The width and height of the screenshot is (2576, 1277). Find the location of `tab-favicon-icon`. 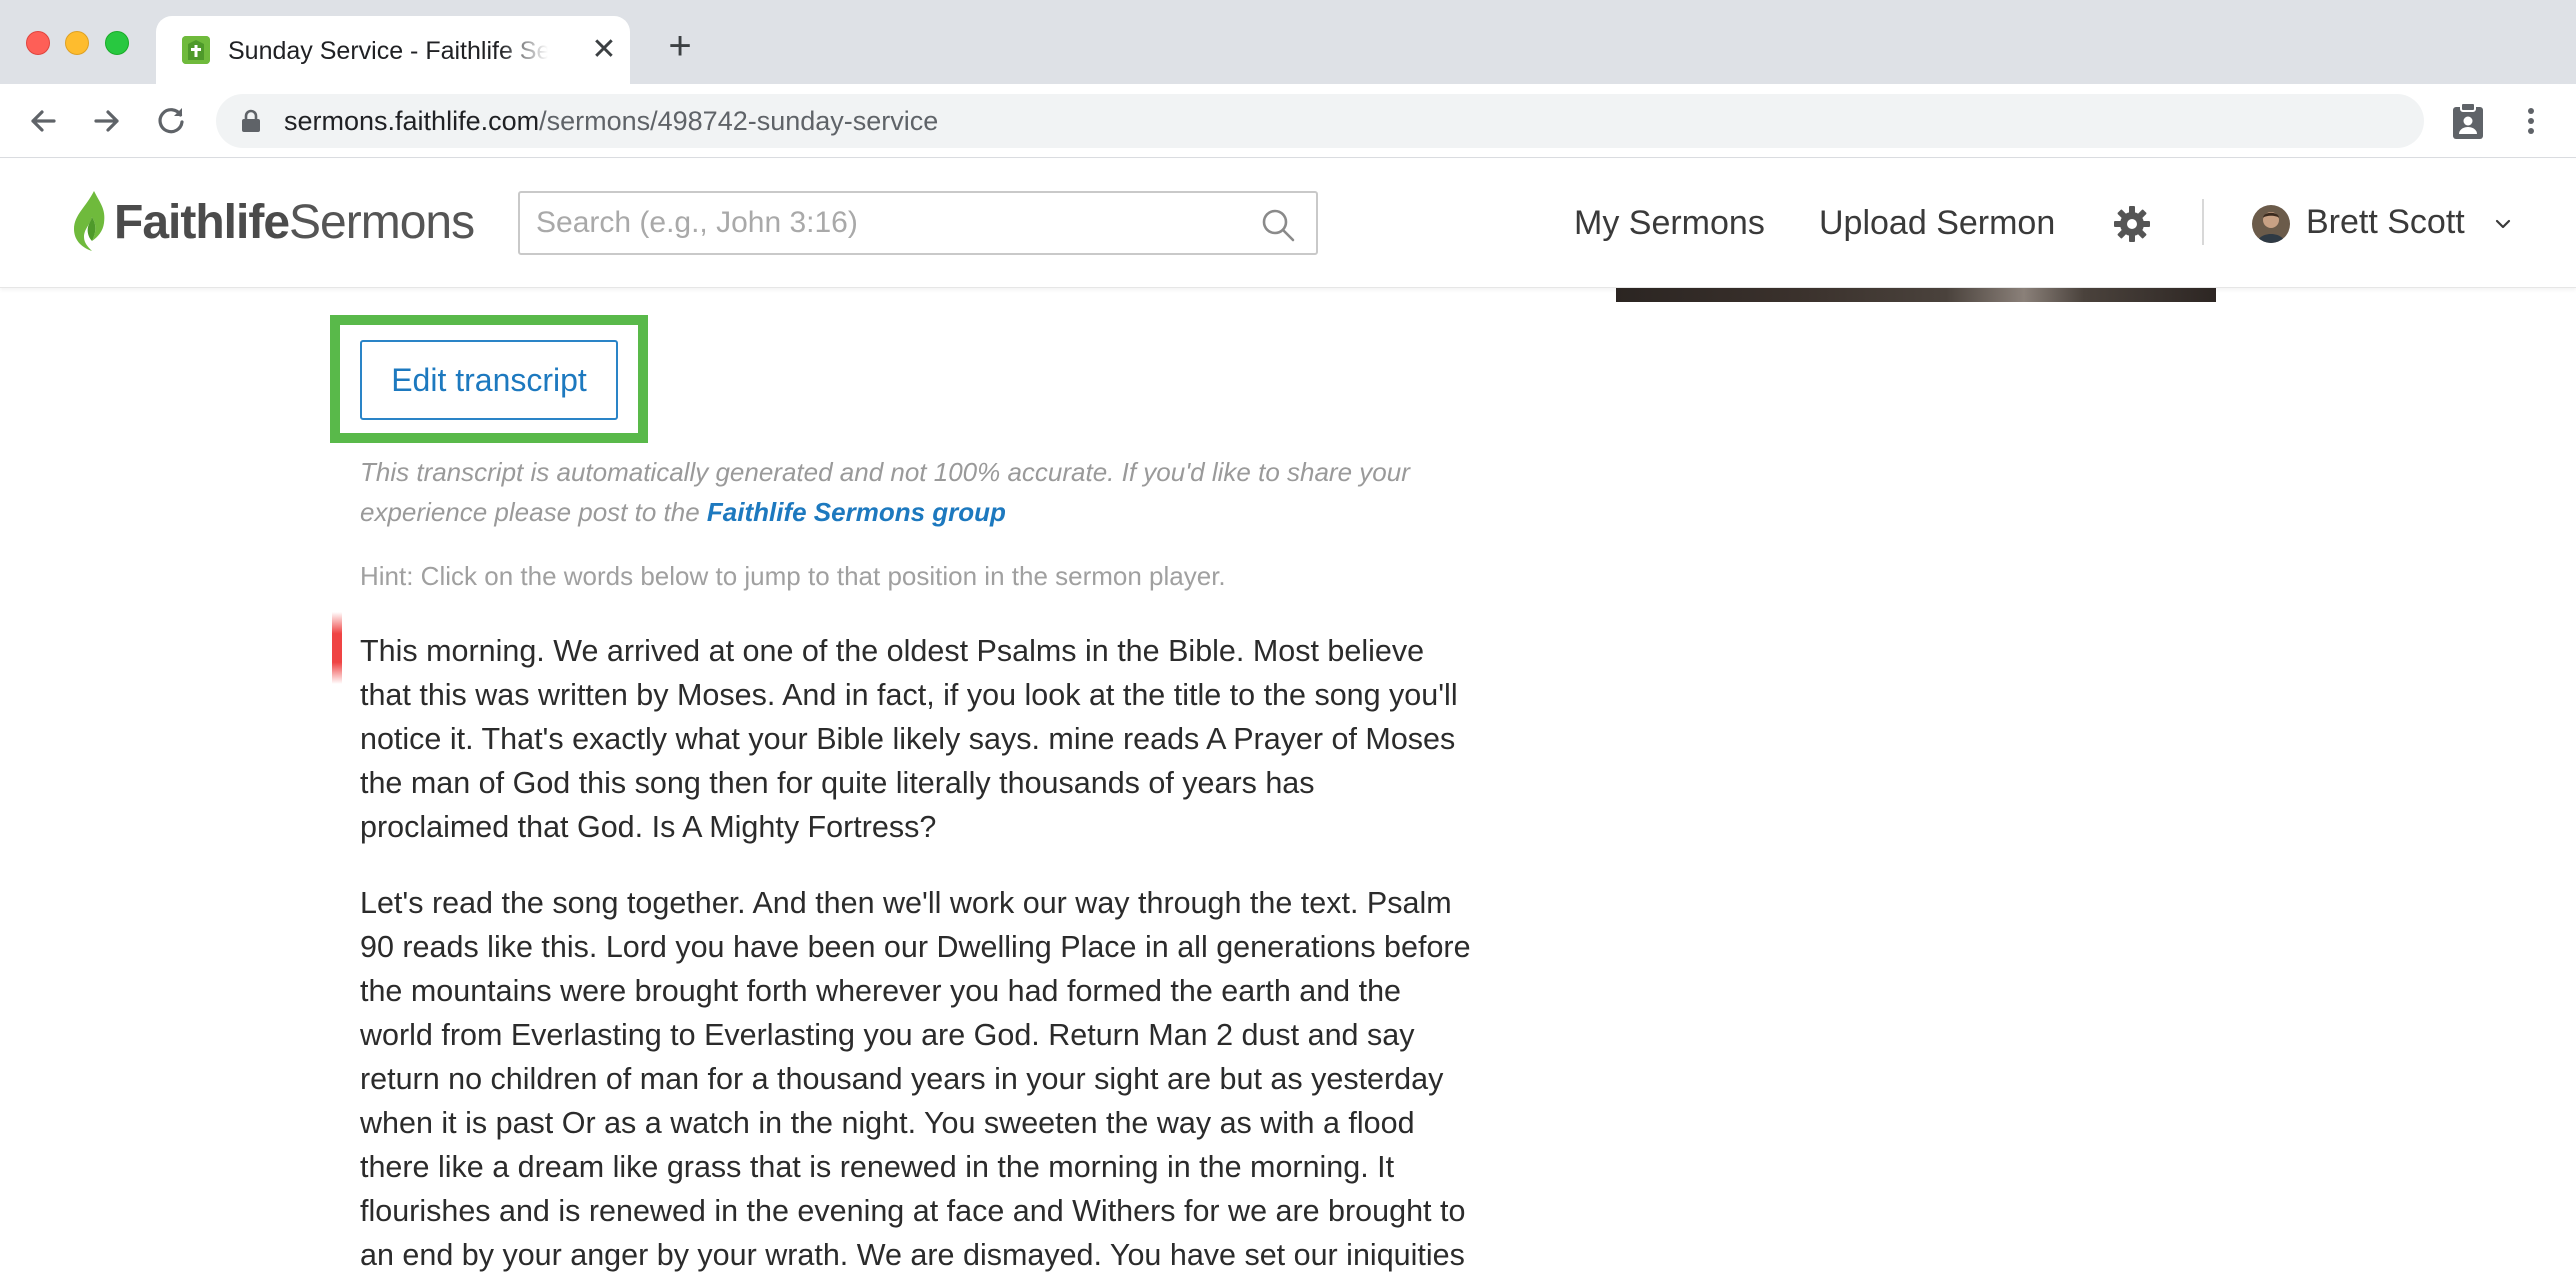

tab-favicon-icon is located at coordinates (196, 50).